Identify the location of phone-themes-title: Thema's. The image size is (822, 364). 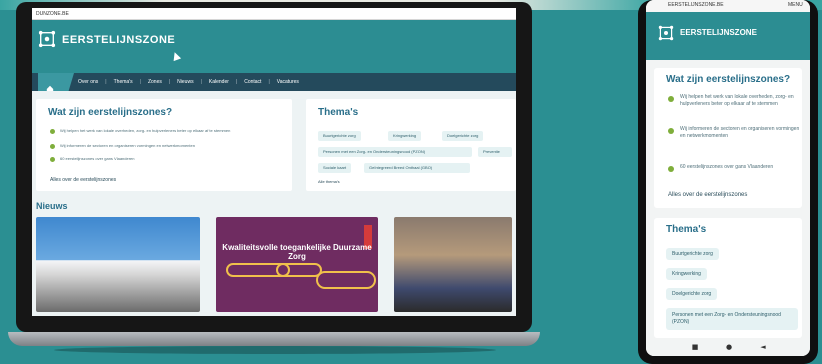
(686, 229).